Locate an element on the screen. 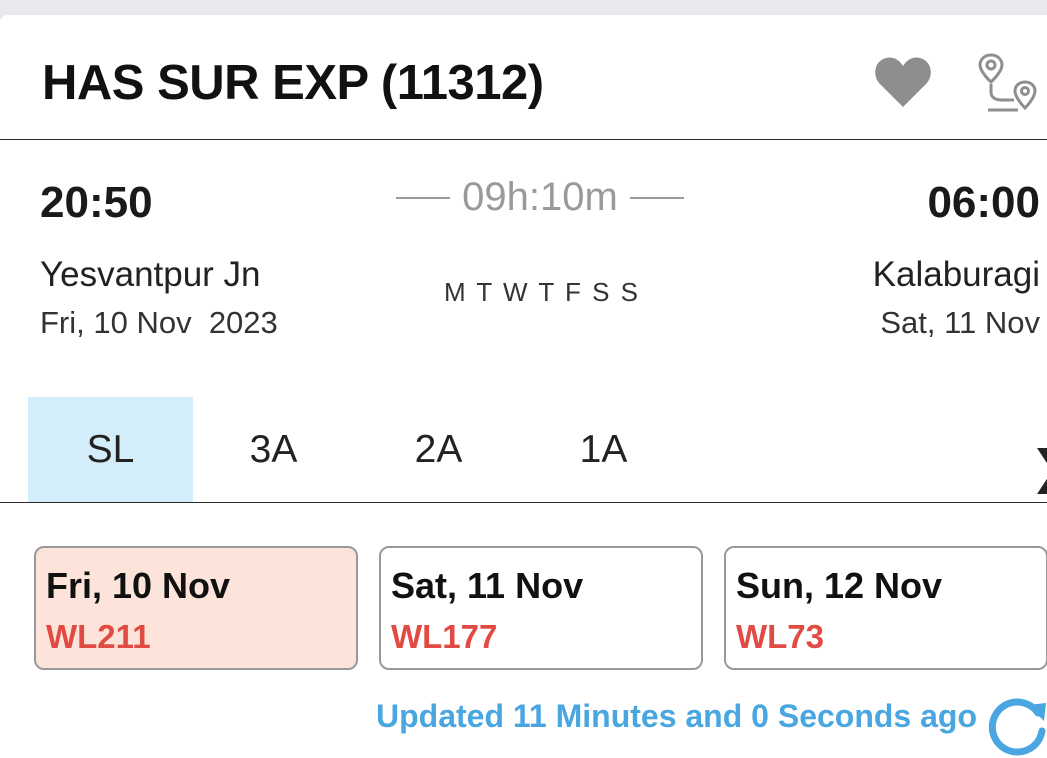 This screenshot has height=758, width=1047. duration-line-right is located at coordinates (656, 197).